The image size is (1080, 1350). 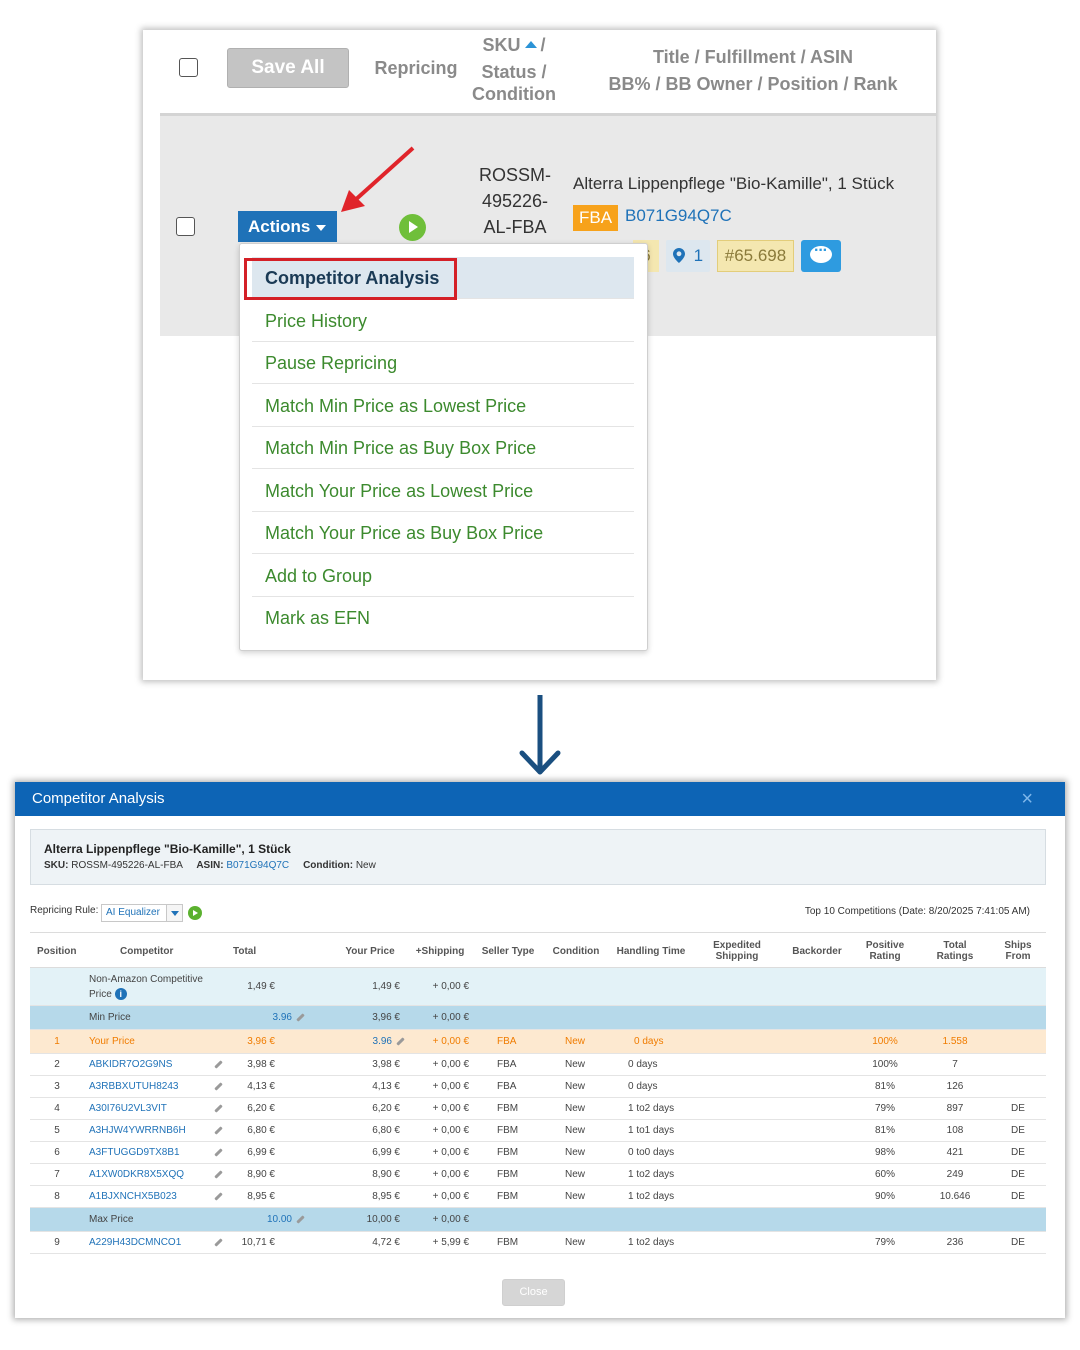 I want to click on cell-competitor: A229H43DCMNCO1, so click(x=139, y=1242).